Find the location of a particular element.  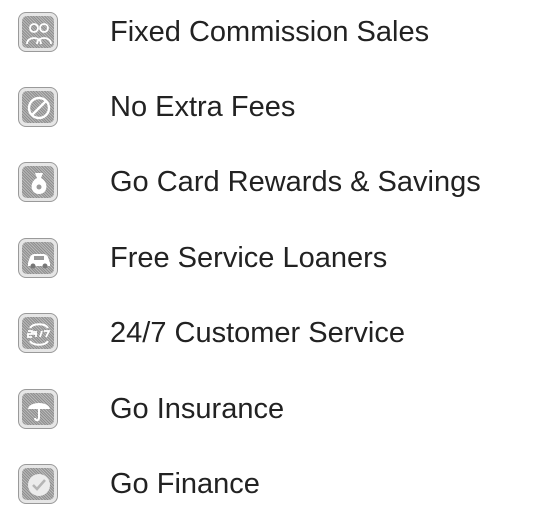

feature-item-customer-service: 24/7 Customer Service is located at coordinates (268, 334).